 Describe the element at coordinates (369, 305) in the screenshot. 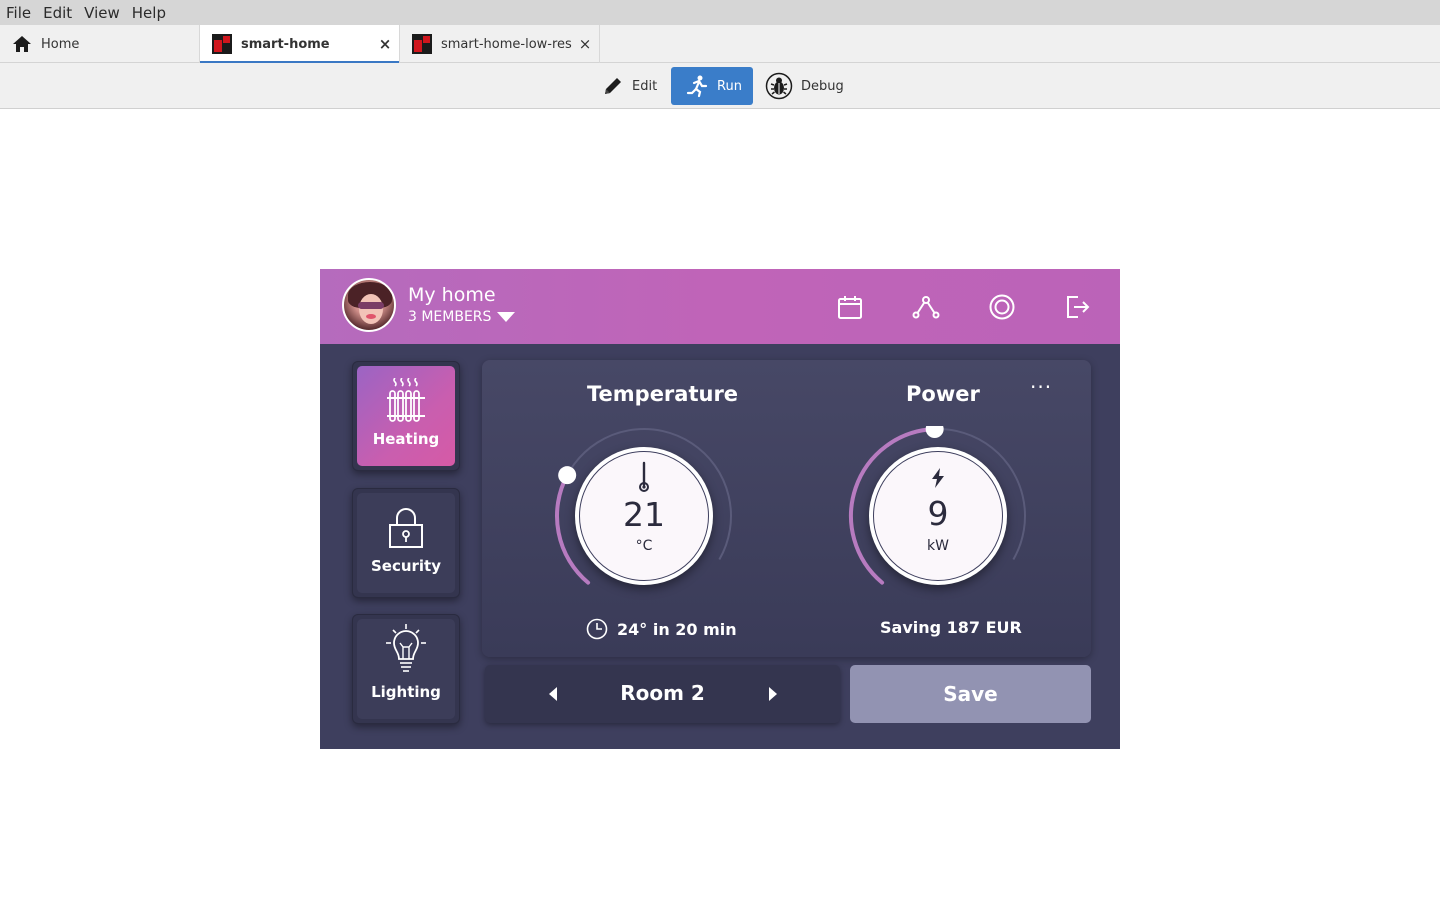

I see `avatar` at that location.